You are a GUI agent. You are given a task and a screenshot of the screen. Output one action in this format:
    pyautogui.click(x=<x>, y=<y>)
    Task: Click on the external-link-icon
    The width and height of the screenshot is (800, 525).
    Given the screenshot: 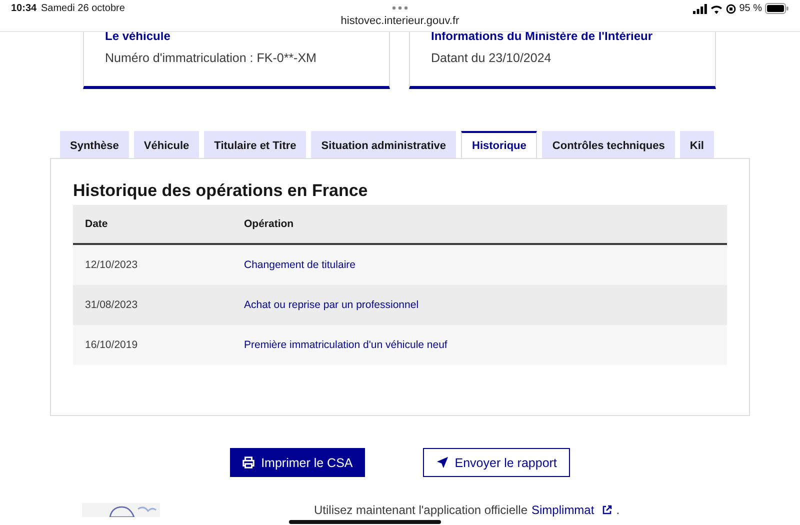 What is the action you would take?
    pyautogui.click(x=607, y=510)
    